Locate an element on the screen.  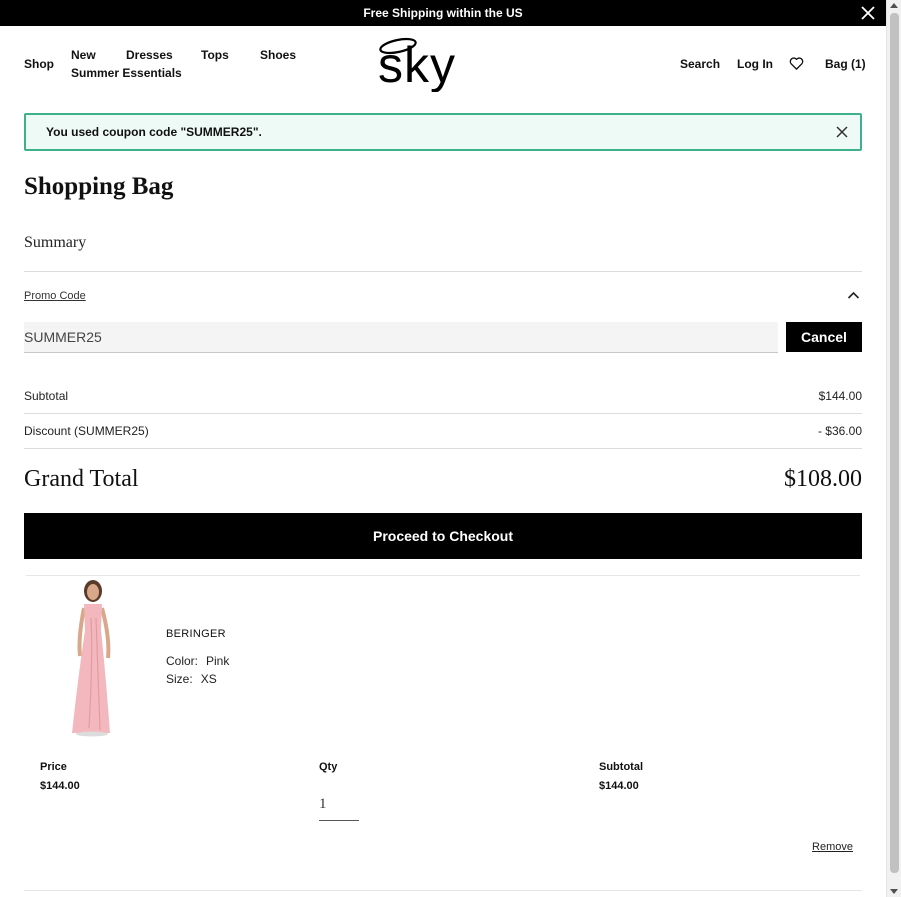
price-value: $144.00 is located at coordinates (60, 786).